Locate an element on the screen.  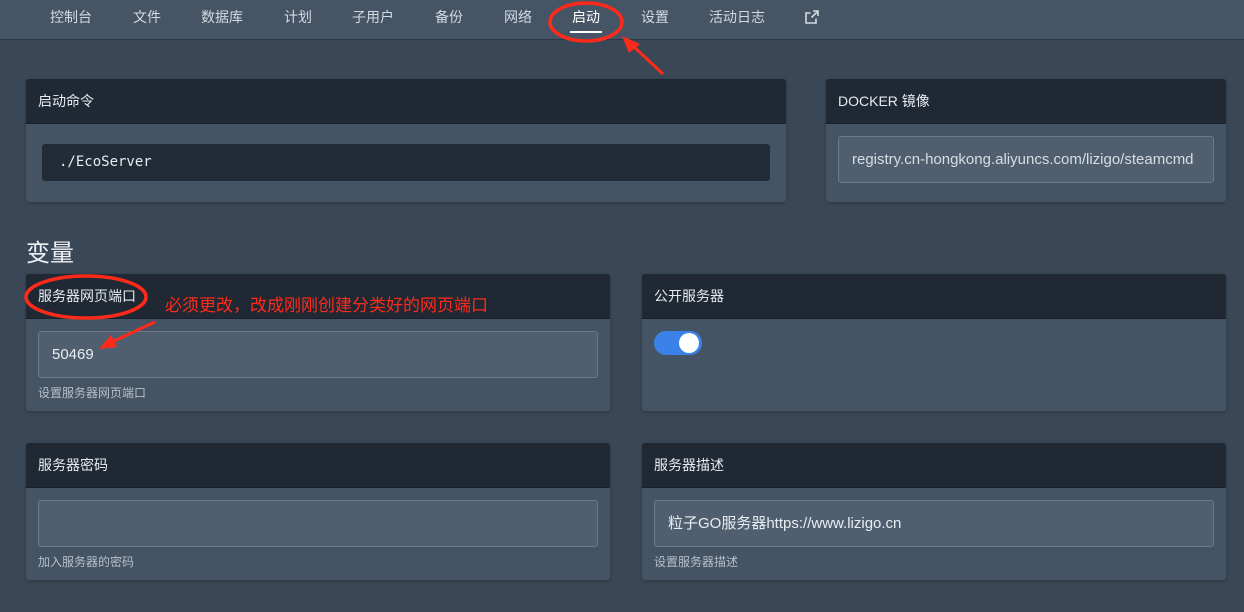
tab-console: 控制台 is located at coordinates (71, 18).